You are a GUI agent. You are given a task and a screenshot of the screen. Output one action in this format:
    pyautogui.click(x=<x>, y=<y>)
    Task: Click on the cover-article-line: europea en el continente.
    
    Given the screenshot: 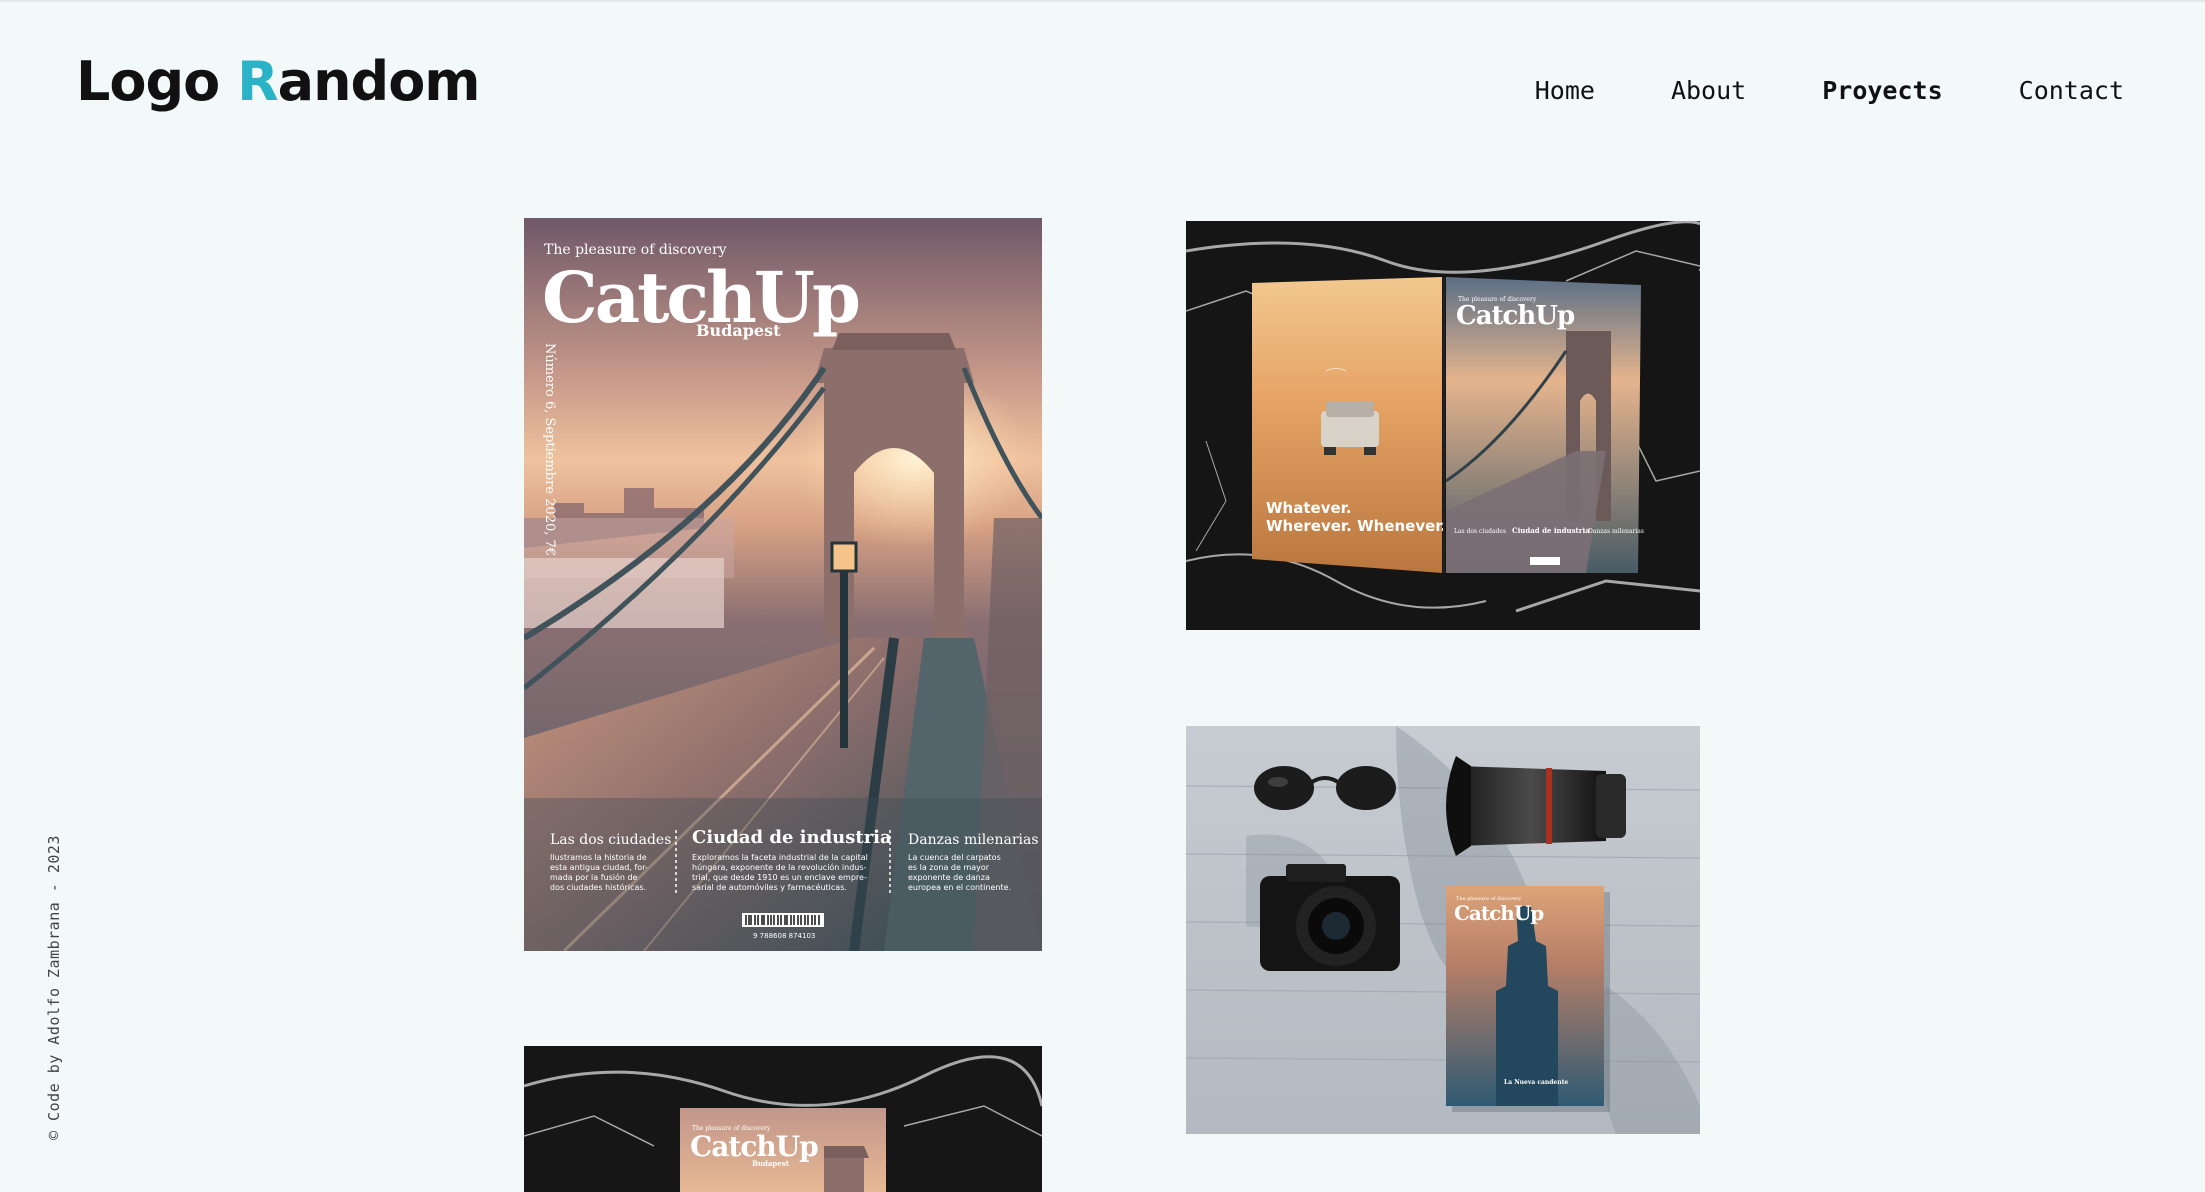 What is the action you would take?
    pyautogui.click(x=959, y=887)
    